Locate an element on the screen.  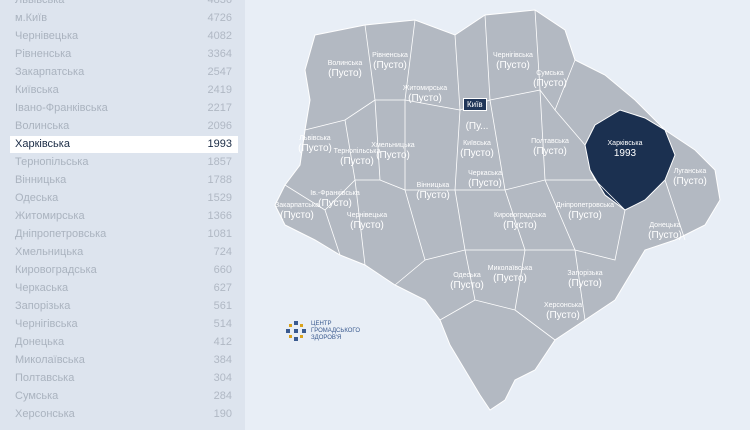
region-name: Харківська is located at coordinates (87, 144).